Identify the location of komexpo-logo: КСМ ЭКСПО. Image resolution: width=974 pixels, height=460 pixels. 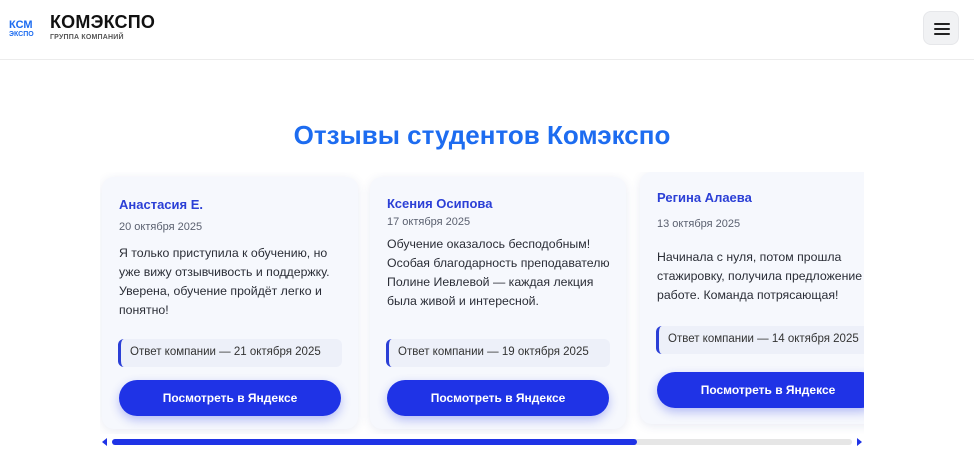
(24, 28).